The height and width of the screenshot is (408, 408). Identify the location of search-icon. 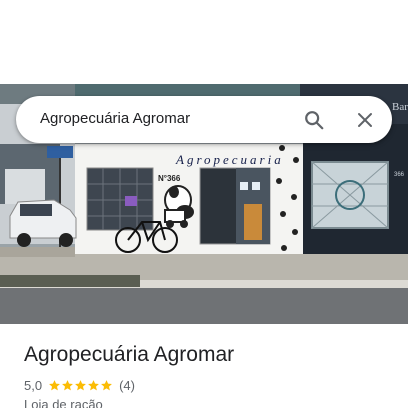
(314, 120).